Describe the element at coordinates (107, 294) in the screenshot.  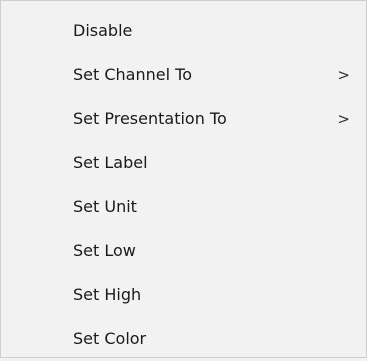
I see `menu-item-label: Set High` at that location.